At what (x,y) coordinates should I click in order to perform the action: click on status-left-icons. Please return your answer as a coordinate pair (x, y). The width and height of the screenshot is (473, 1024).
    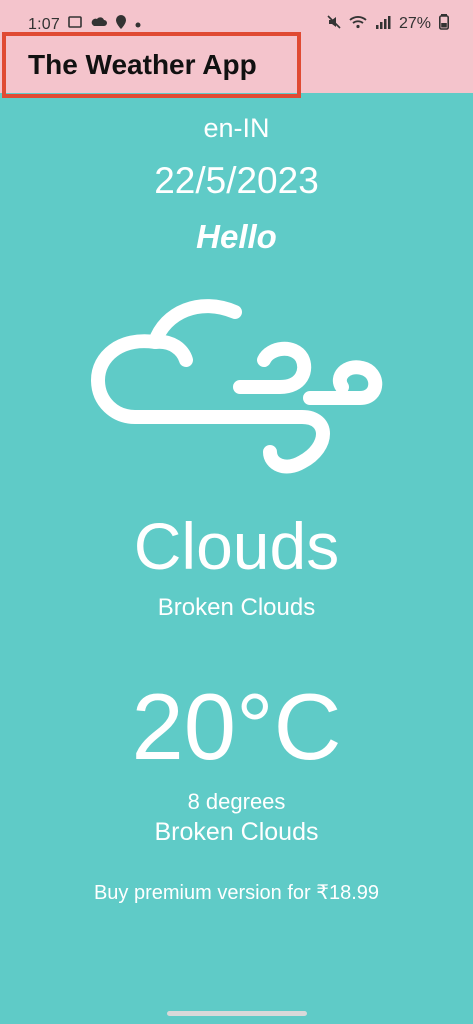
    Looking at the image, I should click on (104, 24).